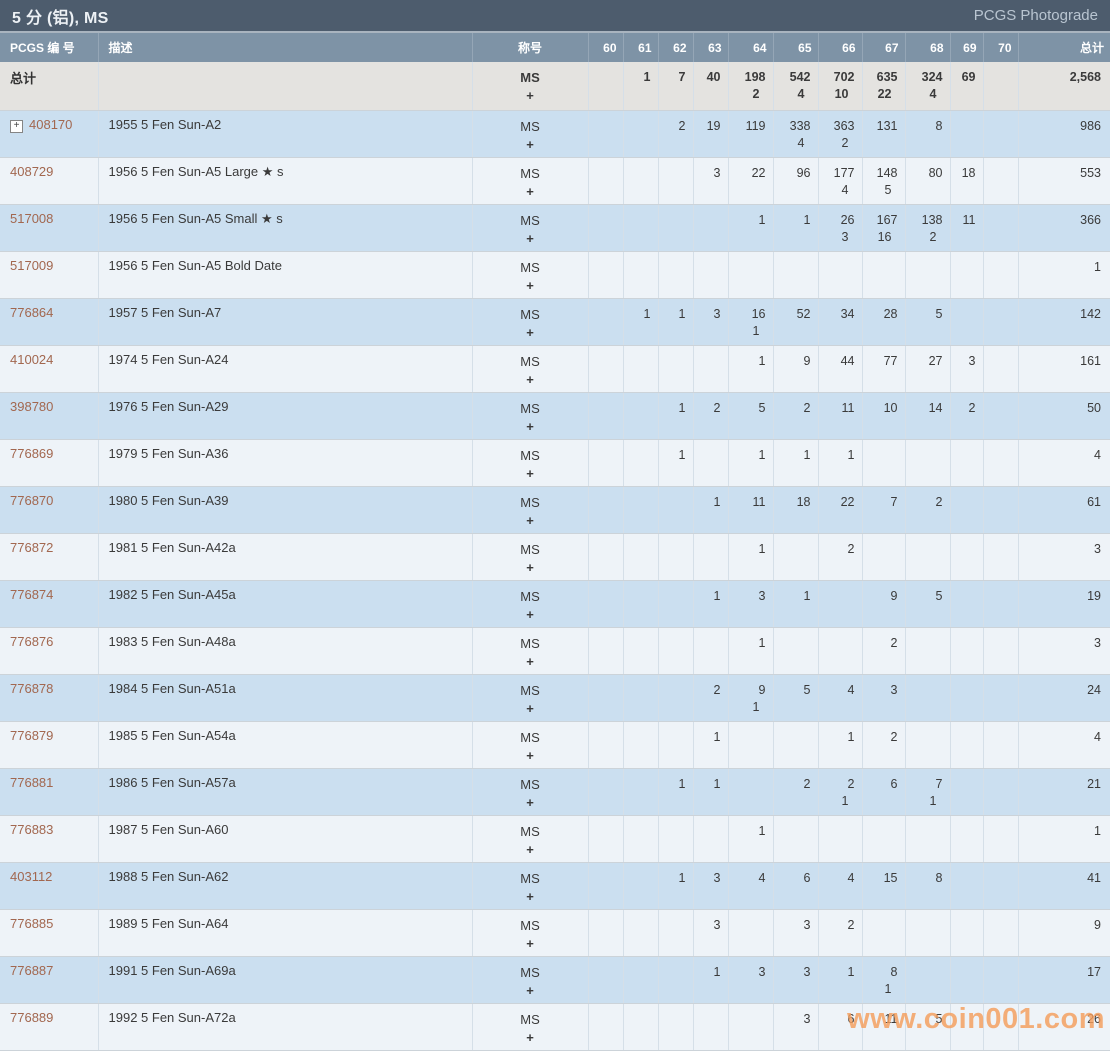 This screenshot has height=1051, width=1110. Describe the element at coordinates (31, 500) in the screenshot. I see `pcgs-number-link: 776870` at that location.